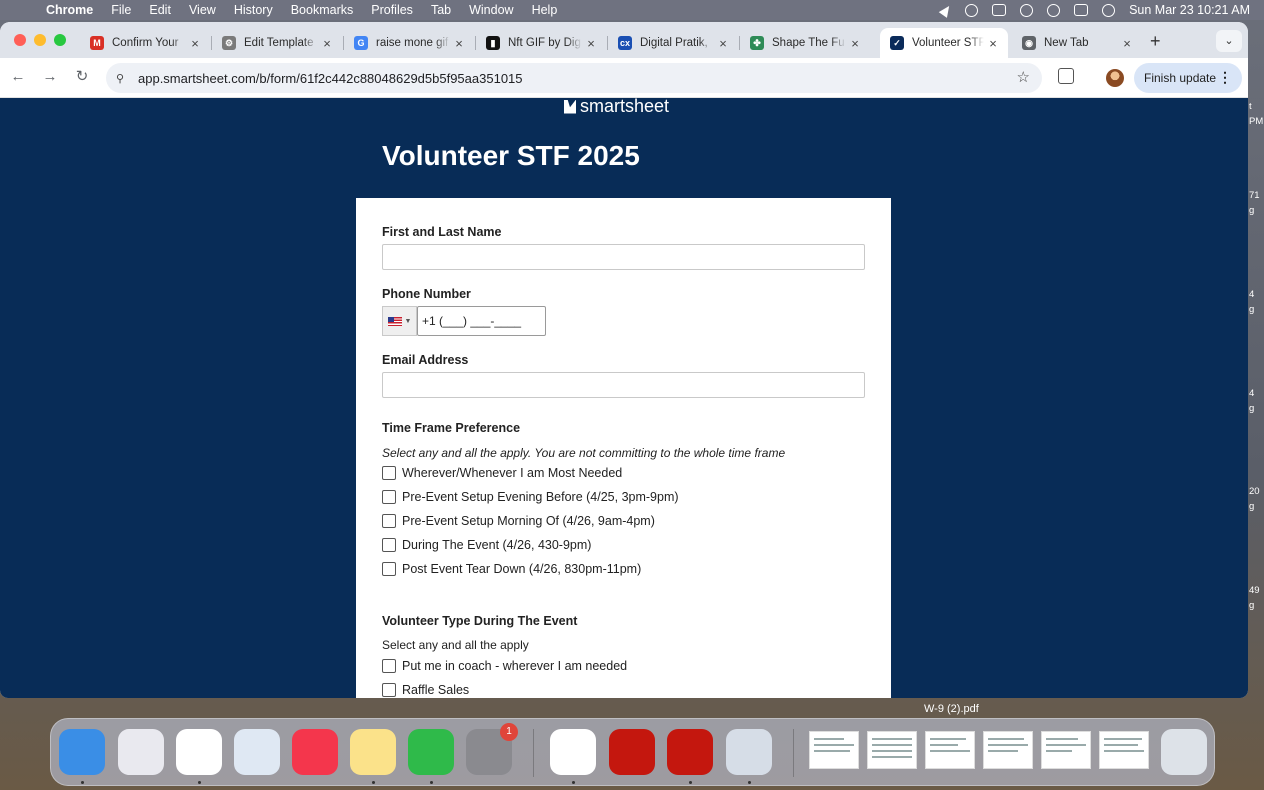 The image size is (1264, 790). What do you see at coordinates (69, 10) in the screenshot?
I see `menu-app-name: Chrome` at bounding box center [69, 10].